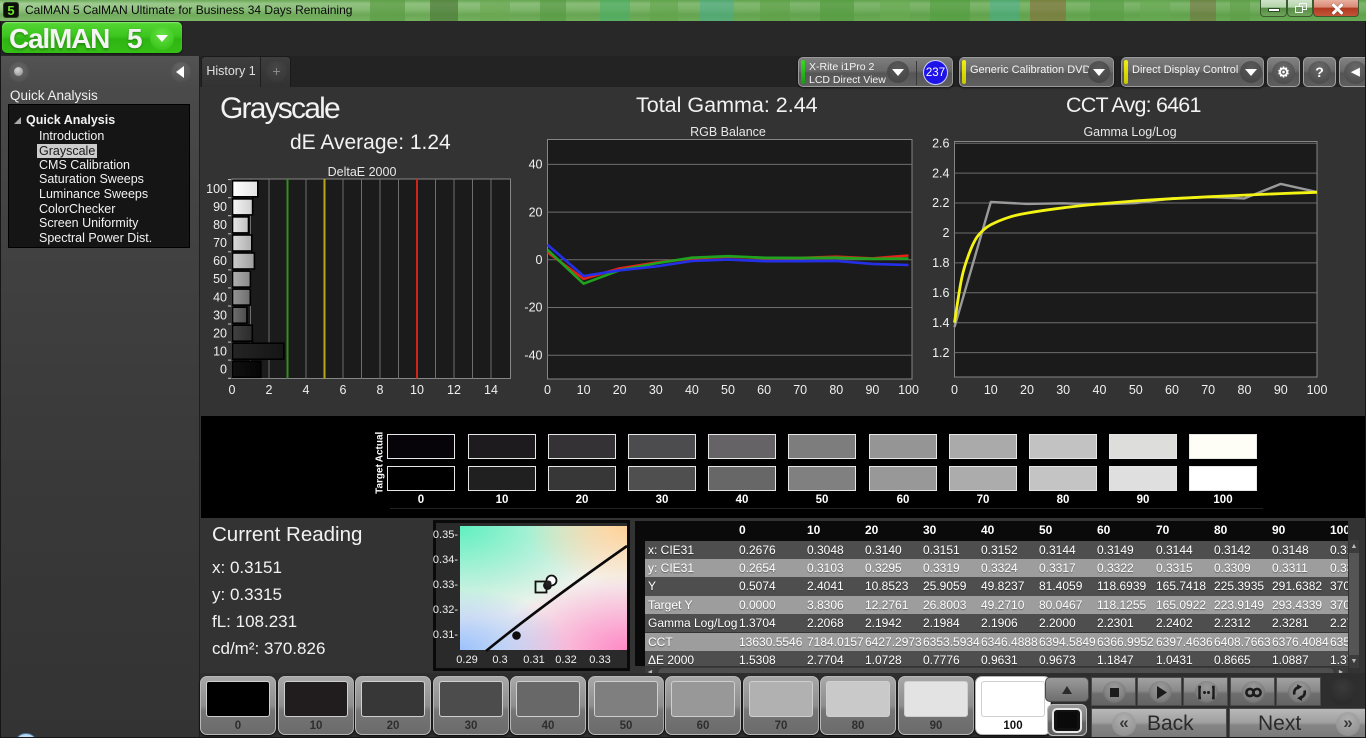 The image size is (1366, 738). Describe the element at coordinates (533, 355) in the screenshot. I see `svg-text: -40` at that location.